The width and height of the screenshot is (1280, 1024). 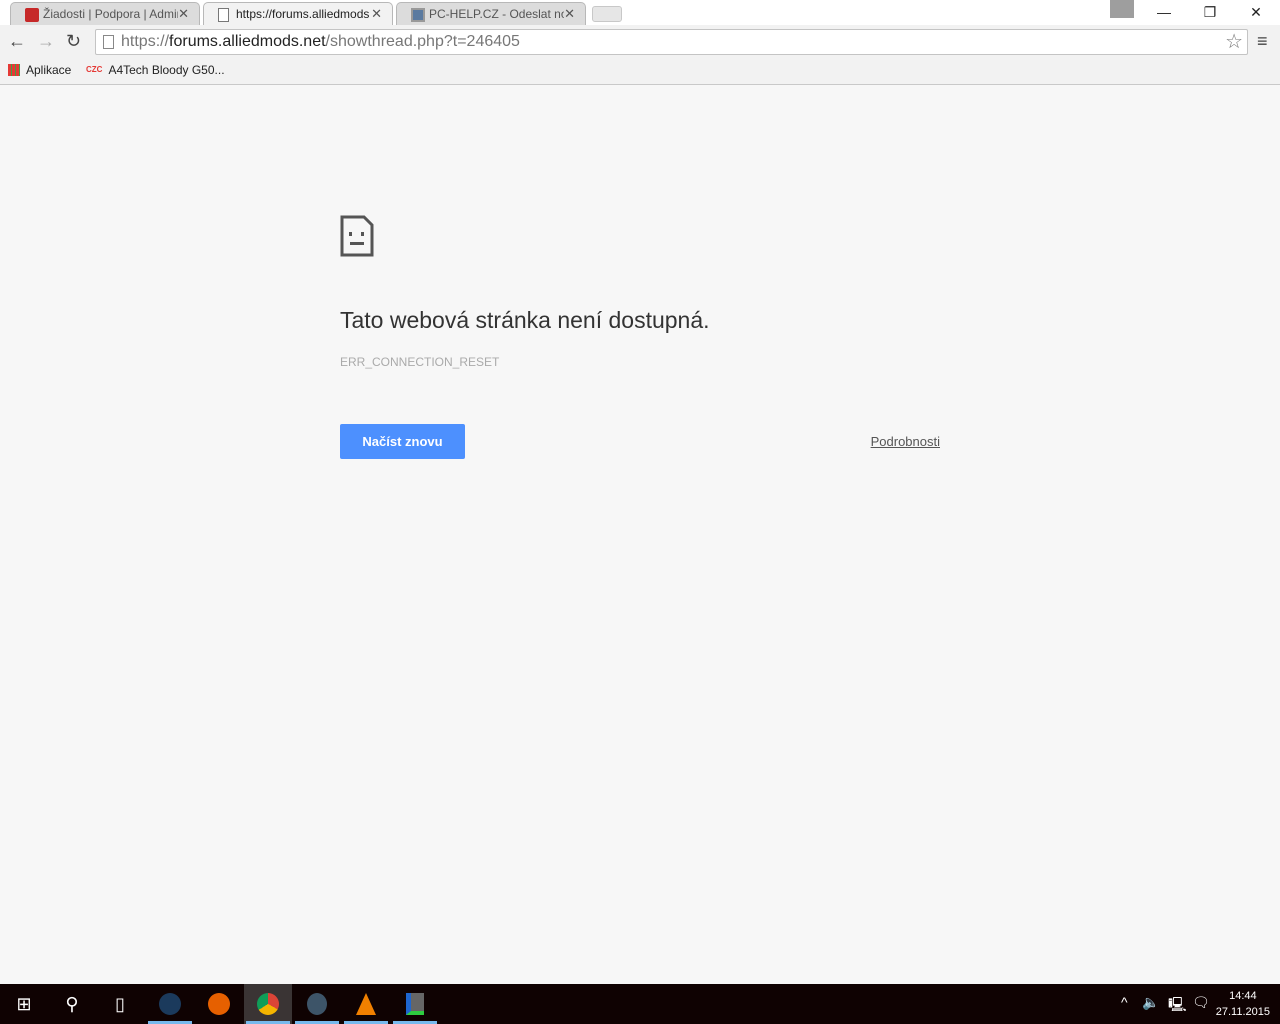 What do you see at coordinates (120, 1004) in the screenshot?
I see `task-view-icon: ▯` at bounding box center [120, 1004].